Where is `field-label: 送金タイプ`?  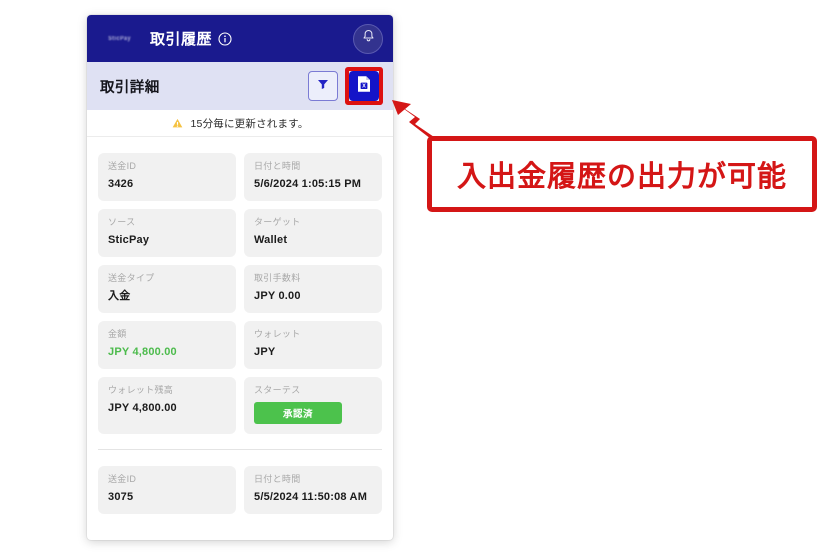
field-label: 送金タイプ is located at coordinates (131, 278).